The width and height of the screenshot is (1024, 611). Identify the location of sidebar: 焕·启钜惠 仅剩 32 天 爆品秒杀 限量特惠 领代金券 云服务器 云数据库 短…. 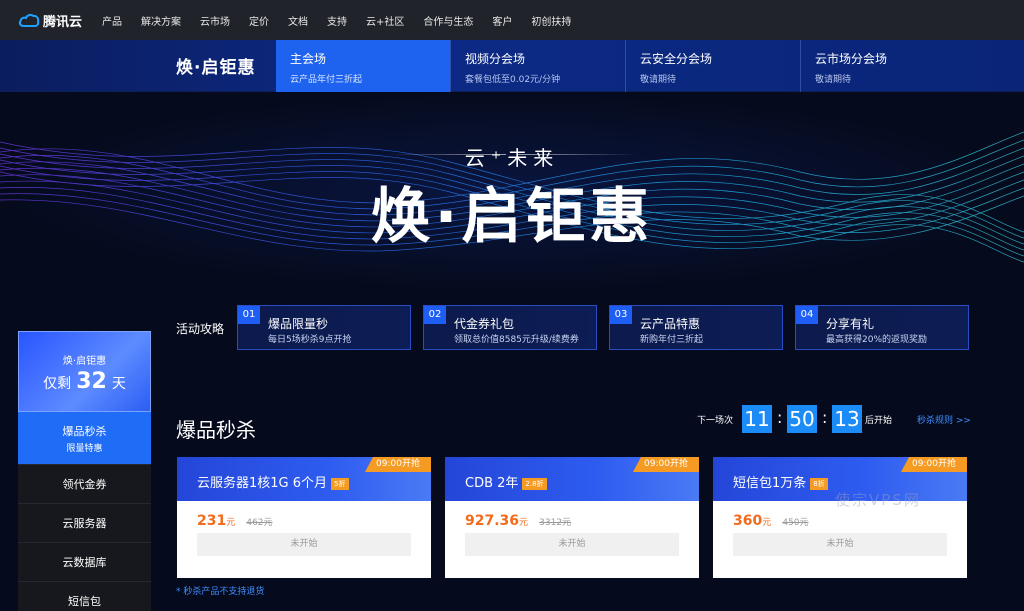
(84, 471).